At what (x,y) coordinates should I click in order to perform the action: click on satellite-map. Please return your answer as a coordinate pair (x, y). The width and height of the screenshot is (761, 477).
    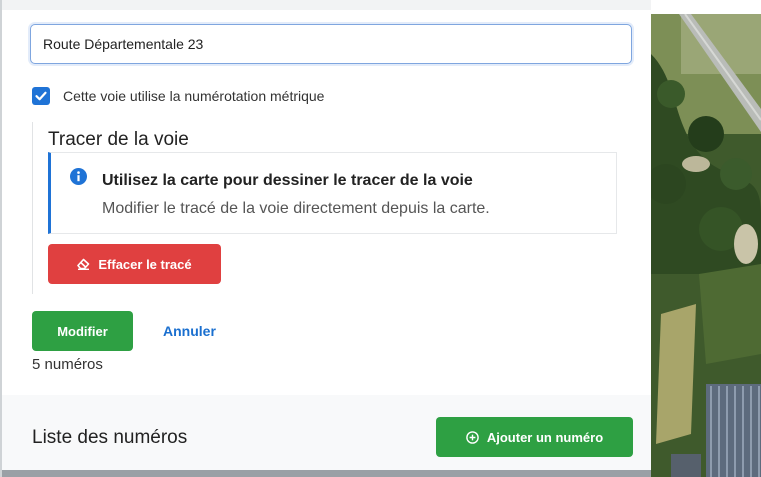
    Looking at the image, I should click on (706, 245).